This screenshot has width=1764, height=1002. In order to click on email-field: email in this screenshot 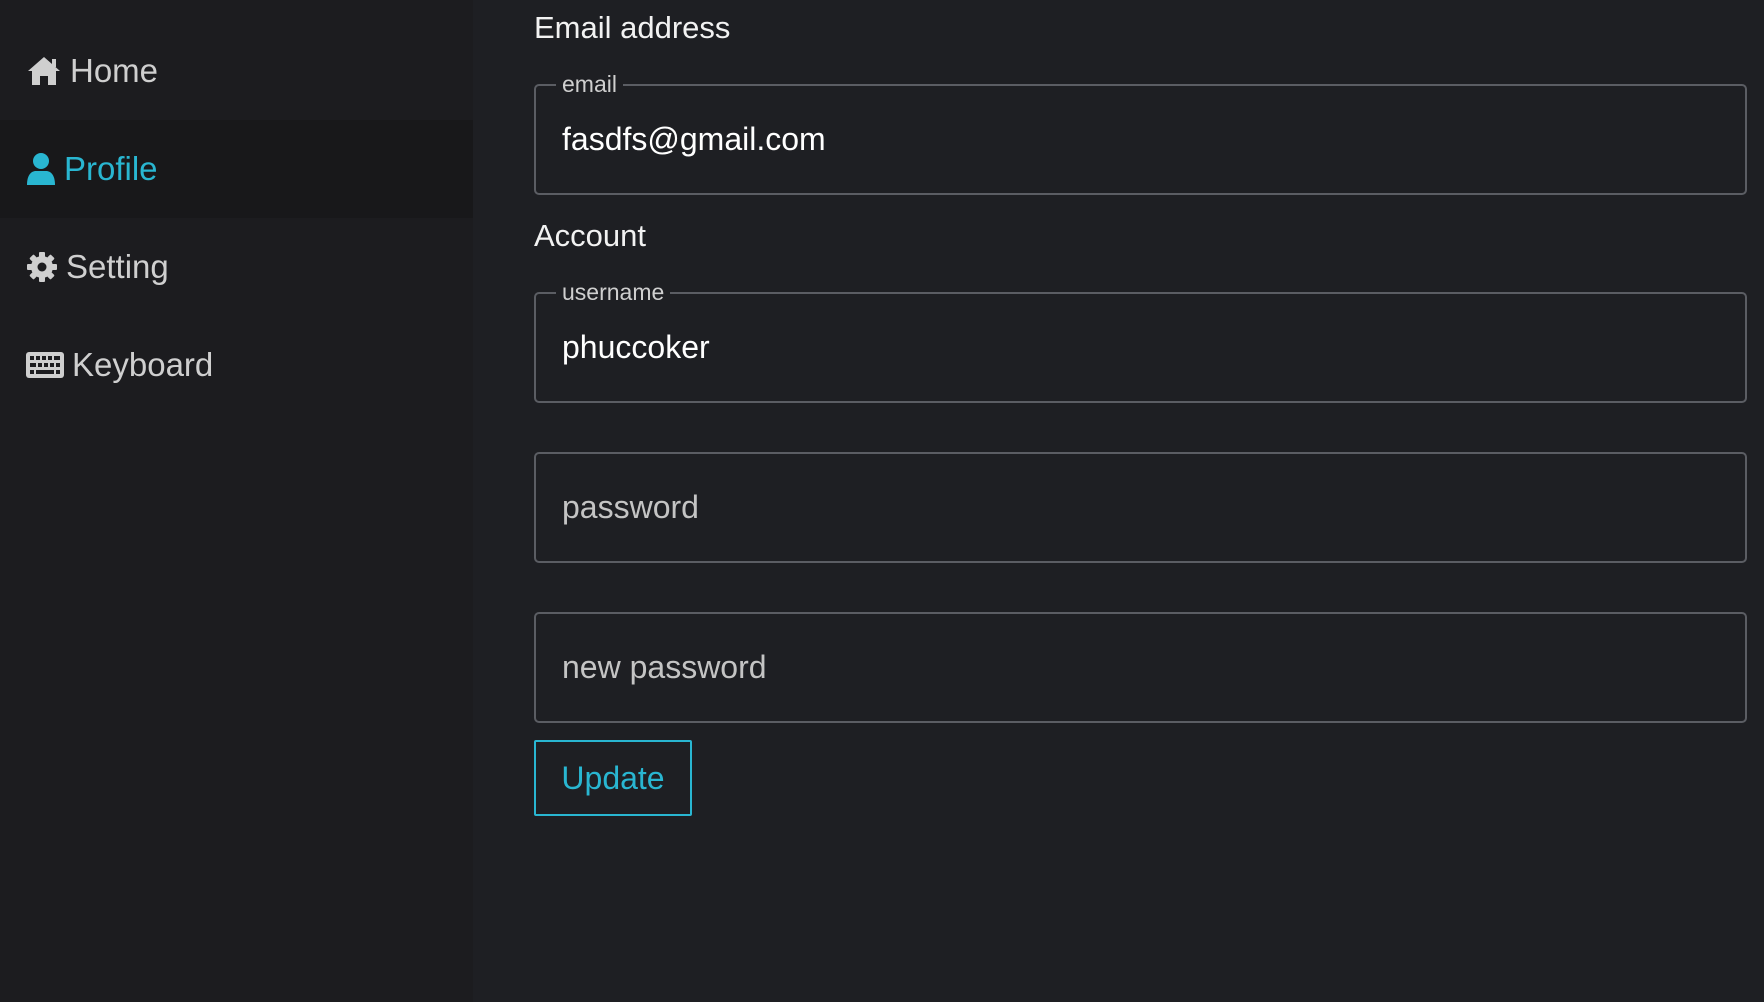, I will do `click(1140, 132)`.